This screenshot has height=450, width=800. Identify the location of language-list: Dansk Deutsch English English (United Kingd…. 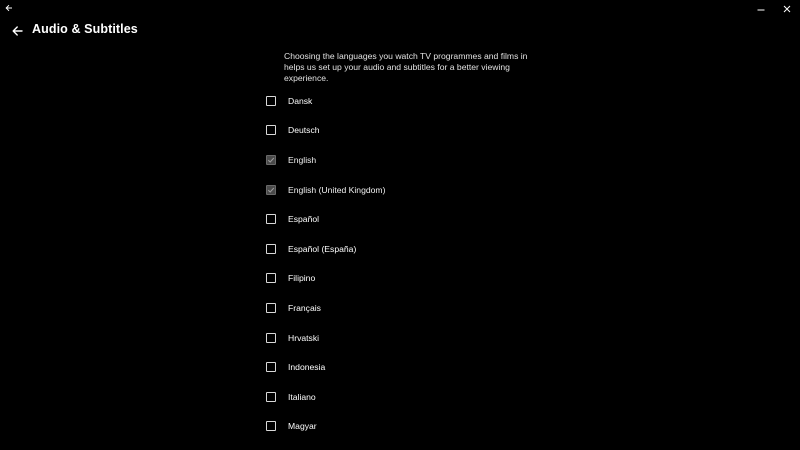
(323, 268).